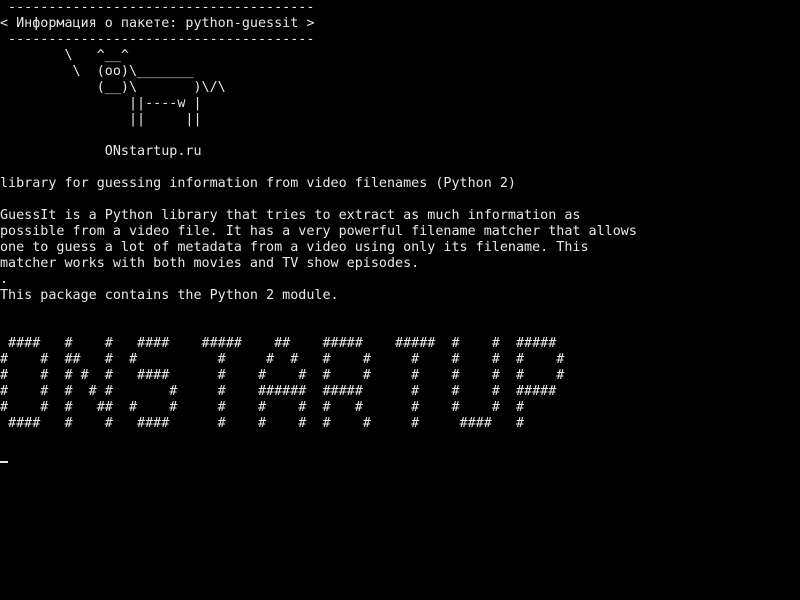 The height and width of the screenshot is (600, 800). What do you see at coordinates (97, 71) in the screenshot?
I see `cow-ascii-line: \ (oo)\_______` at bounding box center [97, 71].